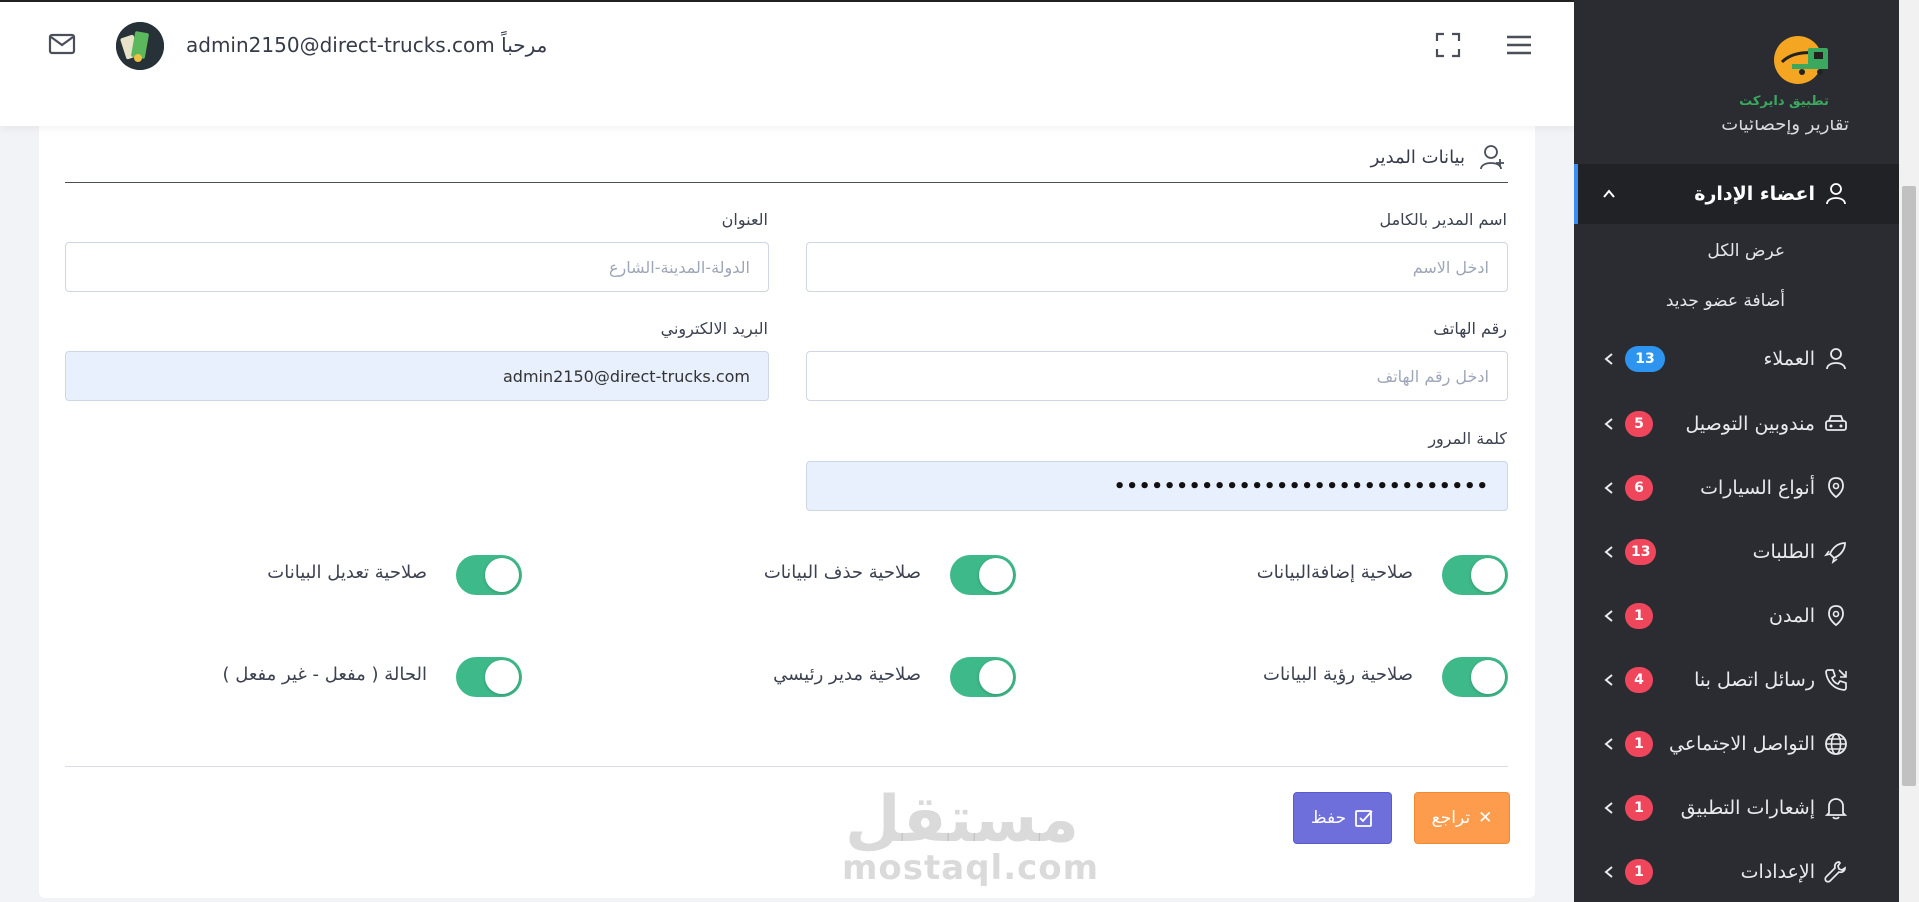 Image resolution: width=1919 pixels, height=902 pixels. I want to click on mail-icon, so click(62, 44).